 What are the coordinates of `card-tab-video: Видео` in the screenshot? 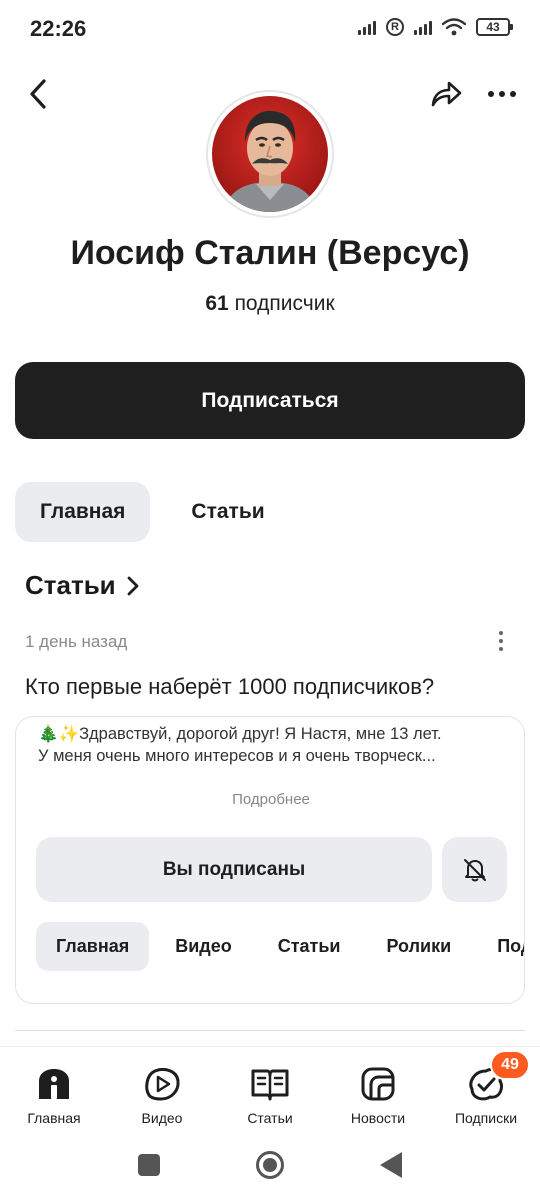 It's located at (203, 946).